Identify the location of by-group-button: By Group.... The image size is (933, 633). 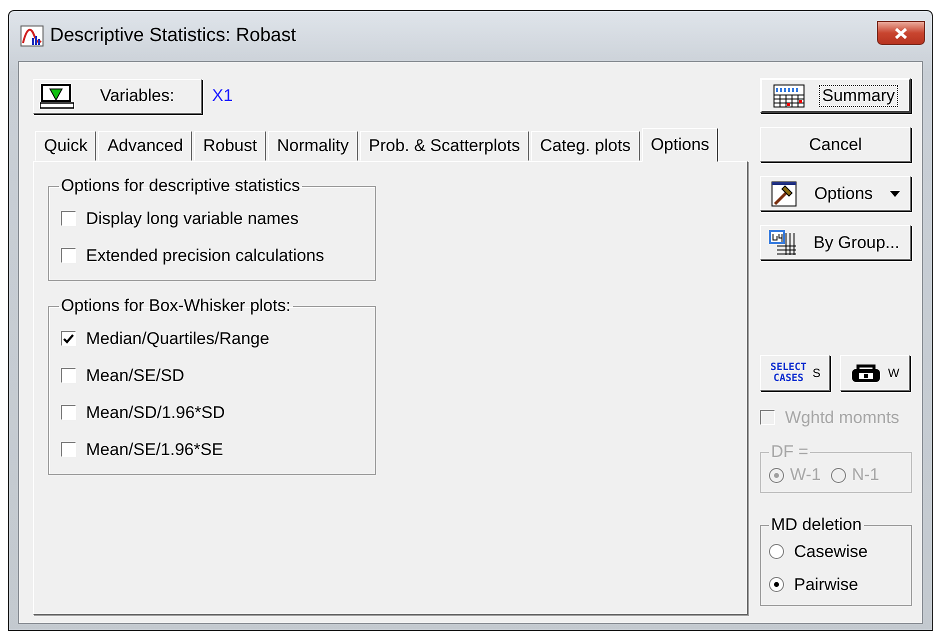
(835, 242).